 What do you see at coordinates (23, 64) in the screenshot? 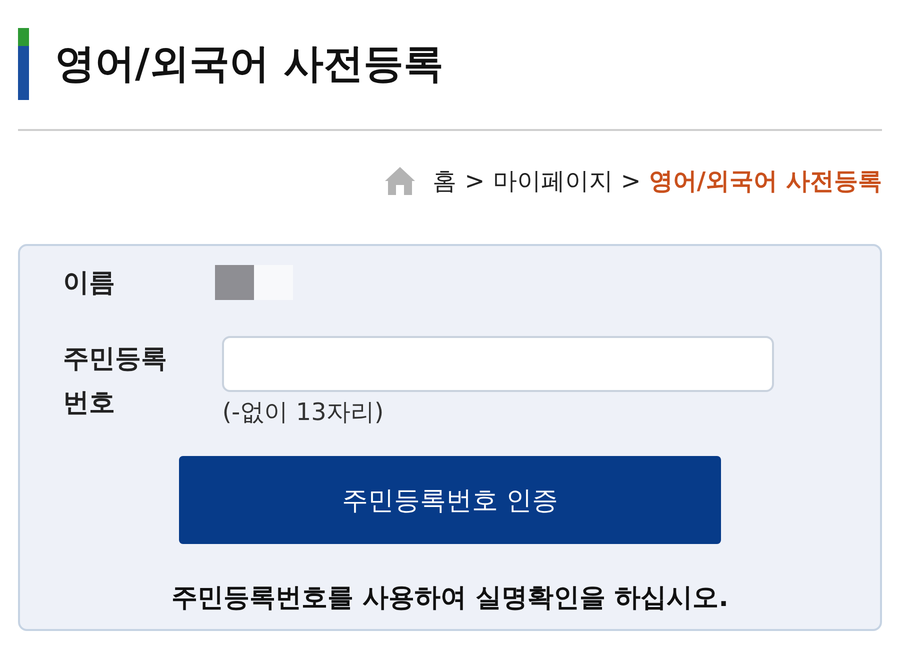
I see `title-accent-bar` at bounding box center [23, 64].